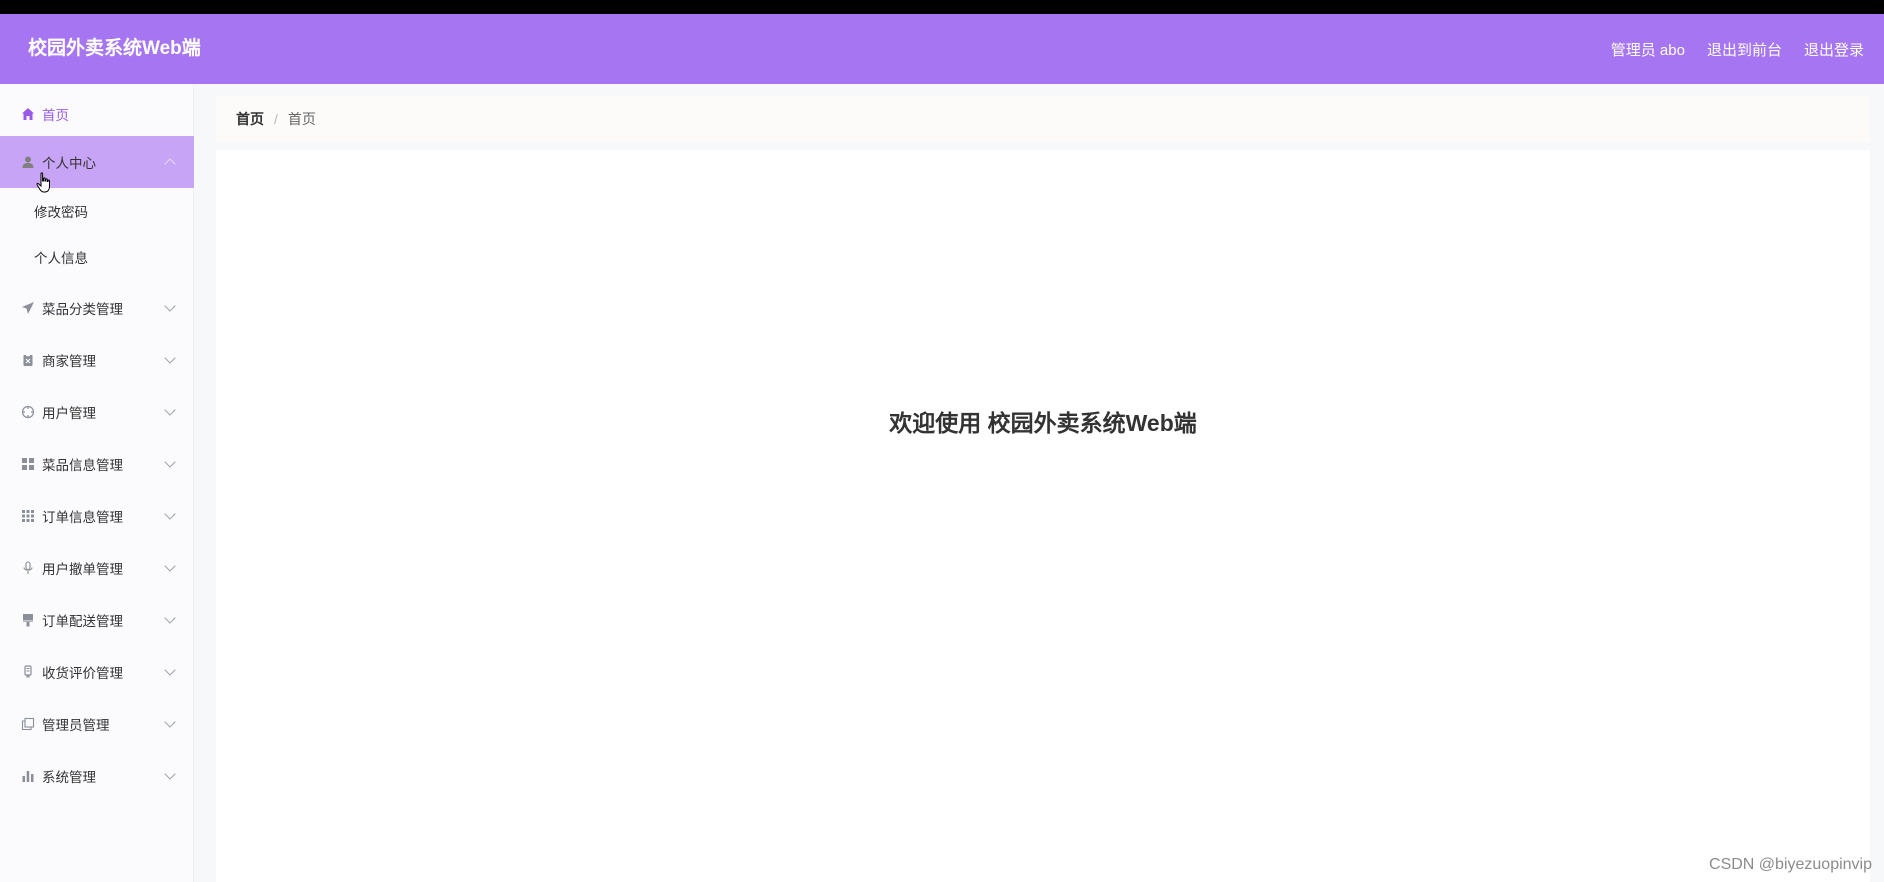 The height and width of the screenshot is (882, 1884). What do you see at coordinates (28, 114) in the screenshot?
I see `home-icon` at bounding box center [28, 114].